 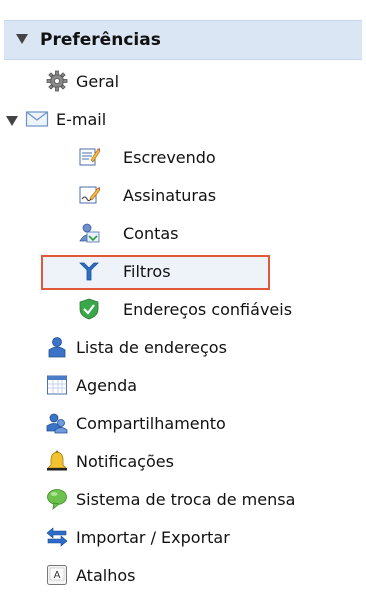 What do you see at coordinates (151, 233) in the screenshot?
I see `tree-item-label: Contas` at bounding box center [151, 233].